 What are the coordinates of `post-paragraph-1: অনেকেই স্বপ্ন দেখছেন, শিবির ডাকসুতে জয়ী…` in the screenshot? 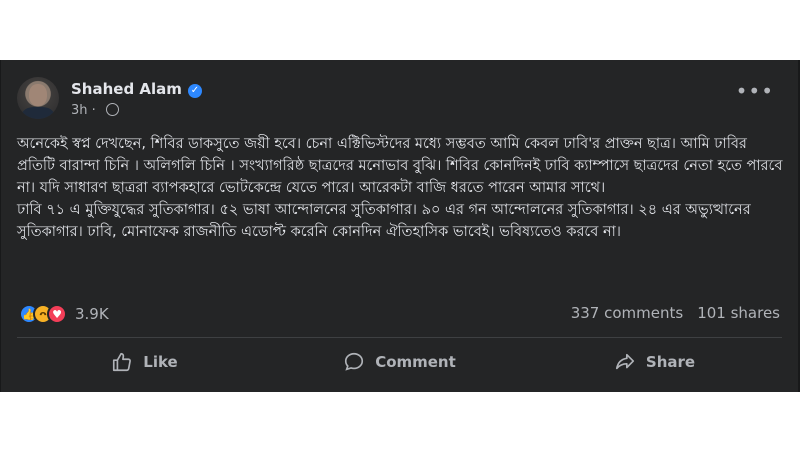 It's located at (400, 166).